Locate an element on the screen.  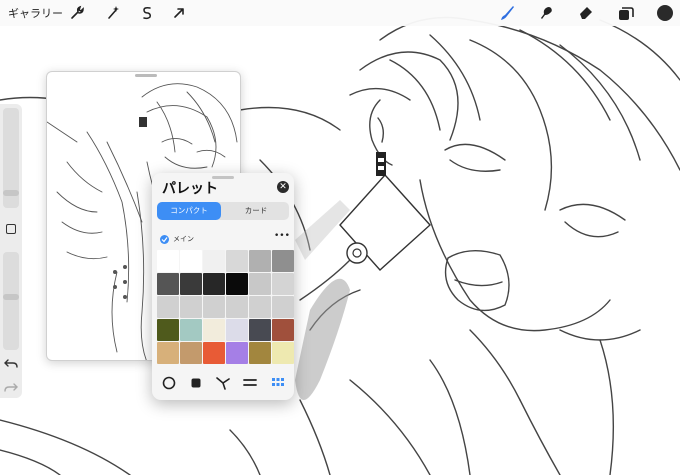
transform-arrow-icon is located at coordinates (179, 13).